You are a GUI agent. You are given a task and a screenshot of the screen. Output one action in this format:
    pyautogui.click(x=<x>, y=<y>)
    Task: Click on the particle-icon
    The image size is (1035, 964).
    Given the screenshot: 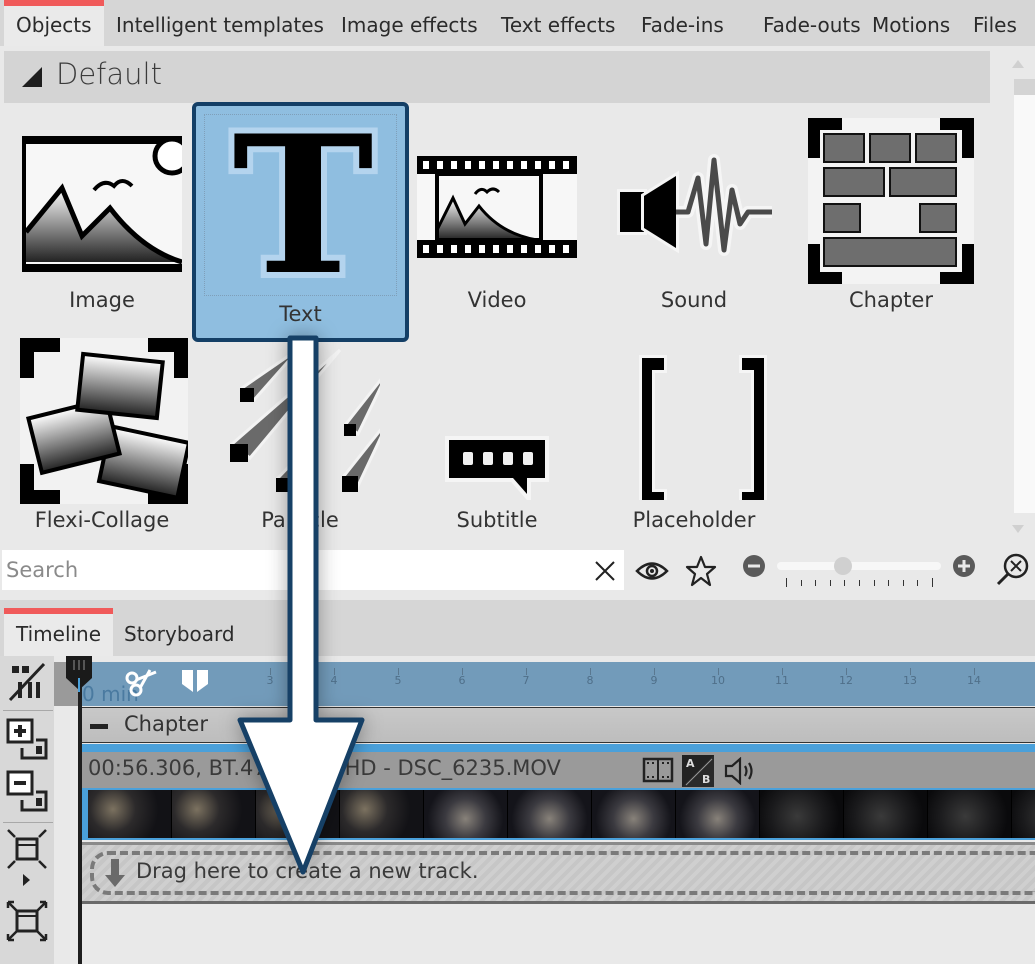 What is the action you would take?
    pyautogui.click(x=304, y=419)
    